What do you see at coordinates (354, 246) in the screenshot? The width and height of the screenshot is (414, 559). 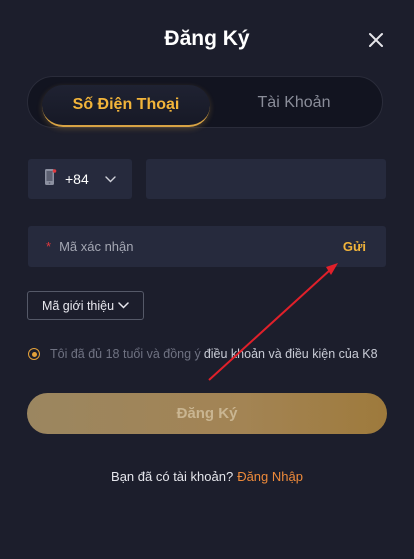 I see `send-code-button: Gửi` at bounding box center [354, 246].